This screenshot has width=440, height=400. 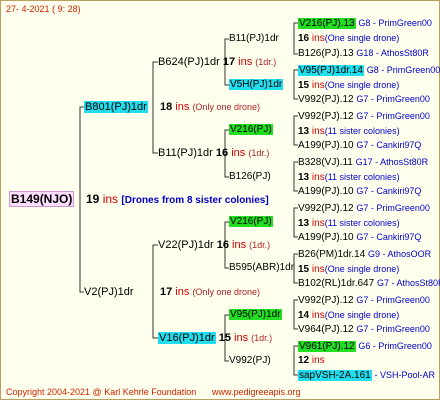 What do you see at coordinates (256, 84) in the screenshot?
I see `gen3-name-1: V5H(PJ)1dr` at bounding box center [256, 84].